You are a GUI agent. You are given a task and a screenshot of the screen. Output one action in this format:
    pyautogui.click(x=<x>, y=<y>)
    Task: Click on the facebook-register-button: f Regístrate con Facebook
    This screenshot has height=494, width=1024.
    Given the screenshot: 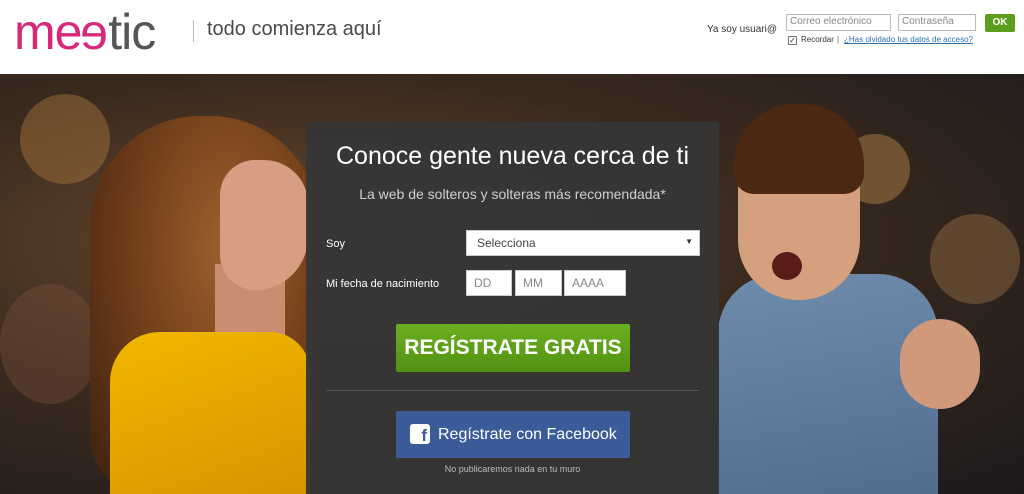 What is the action you would take?
    pyautogui.click(x=513, y=434)
    